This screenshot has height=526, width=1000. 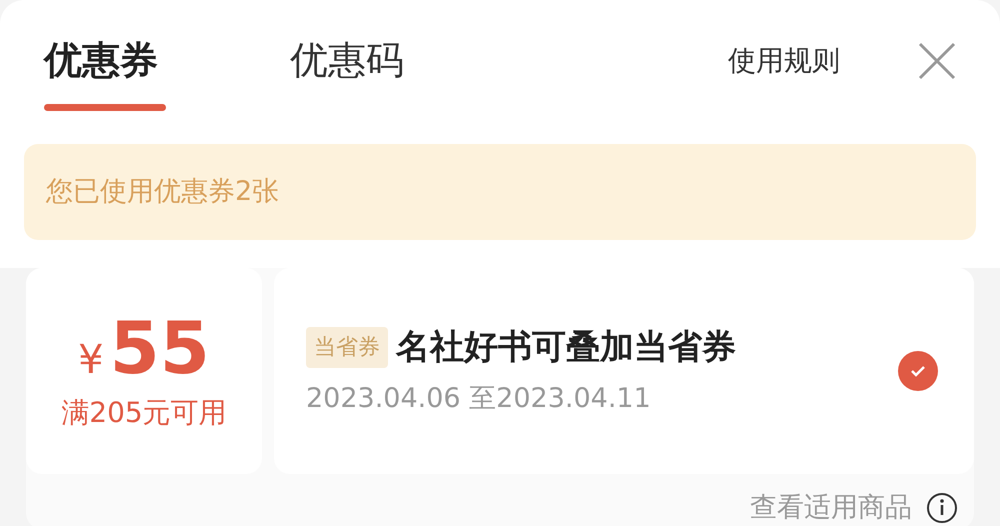 I want to click on rules-link: 使用规则, so click(x=784, y=61).